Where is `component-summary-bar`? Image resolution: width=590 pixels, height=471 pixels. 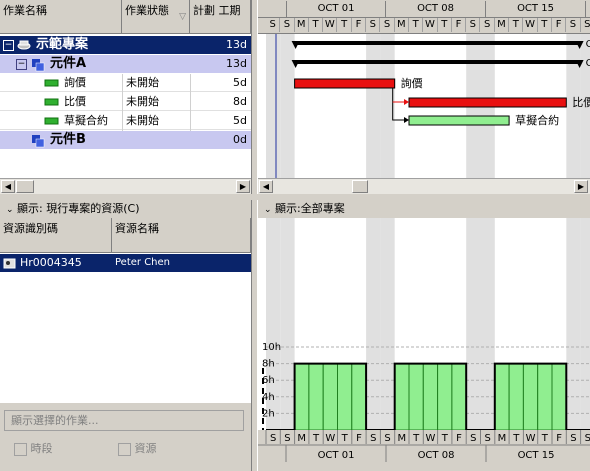 component-summary-bar is located at coordinates (437, 62).